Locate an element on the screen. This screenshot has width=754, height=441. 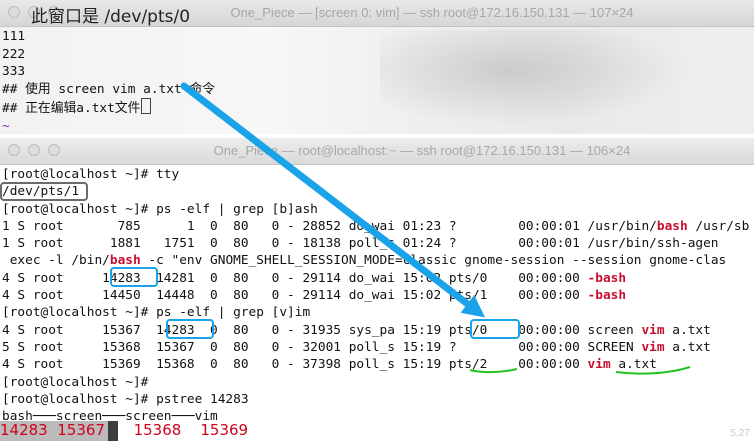
pts2-underline is located at coordinates (493, 371).